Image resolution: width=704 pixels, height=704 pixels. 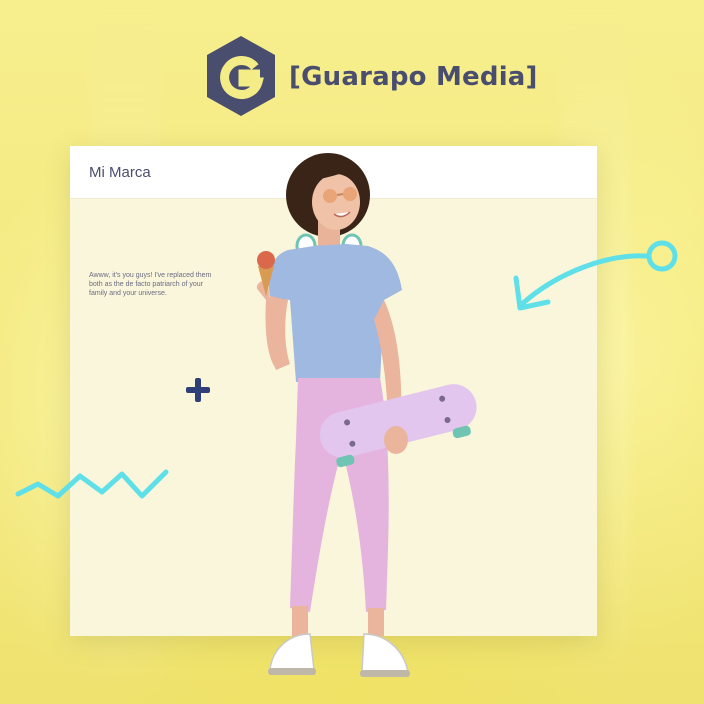 What do you see at coordinates (120, 172) in the screenshot?
I see `card-title: Mi Marca` at bounding box center [120, 172].